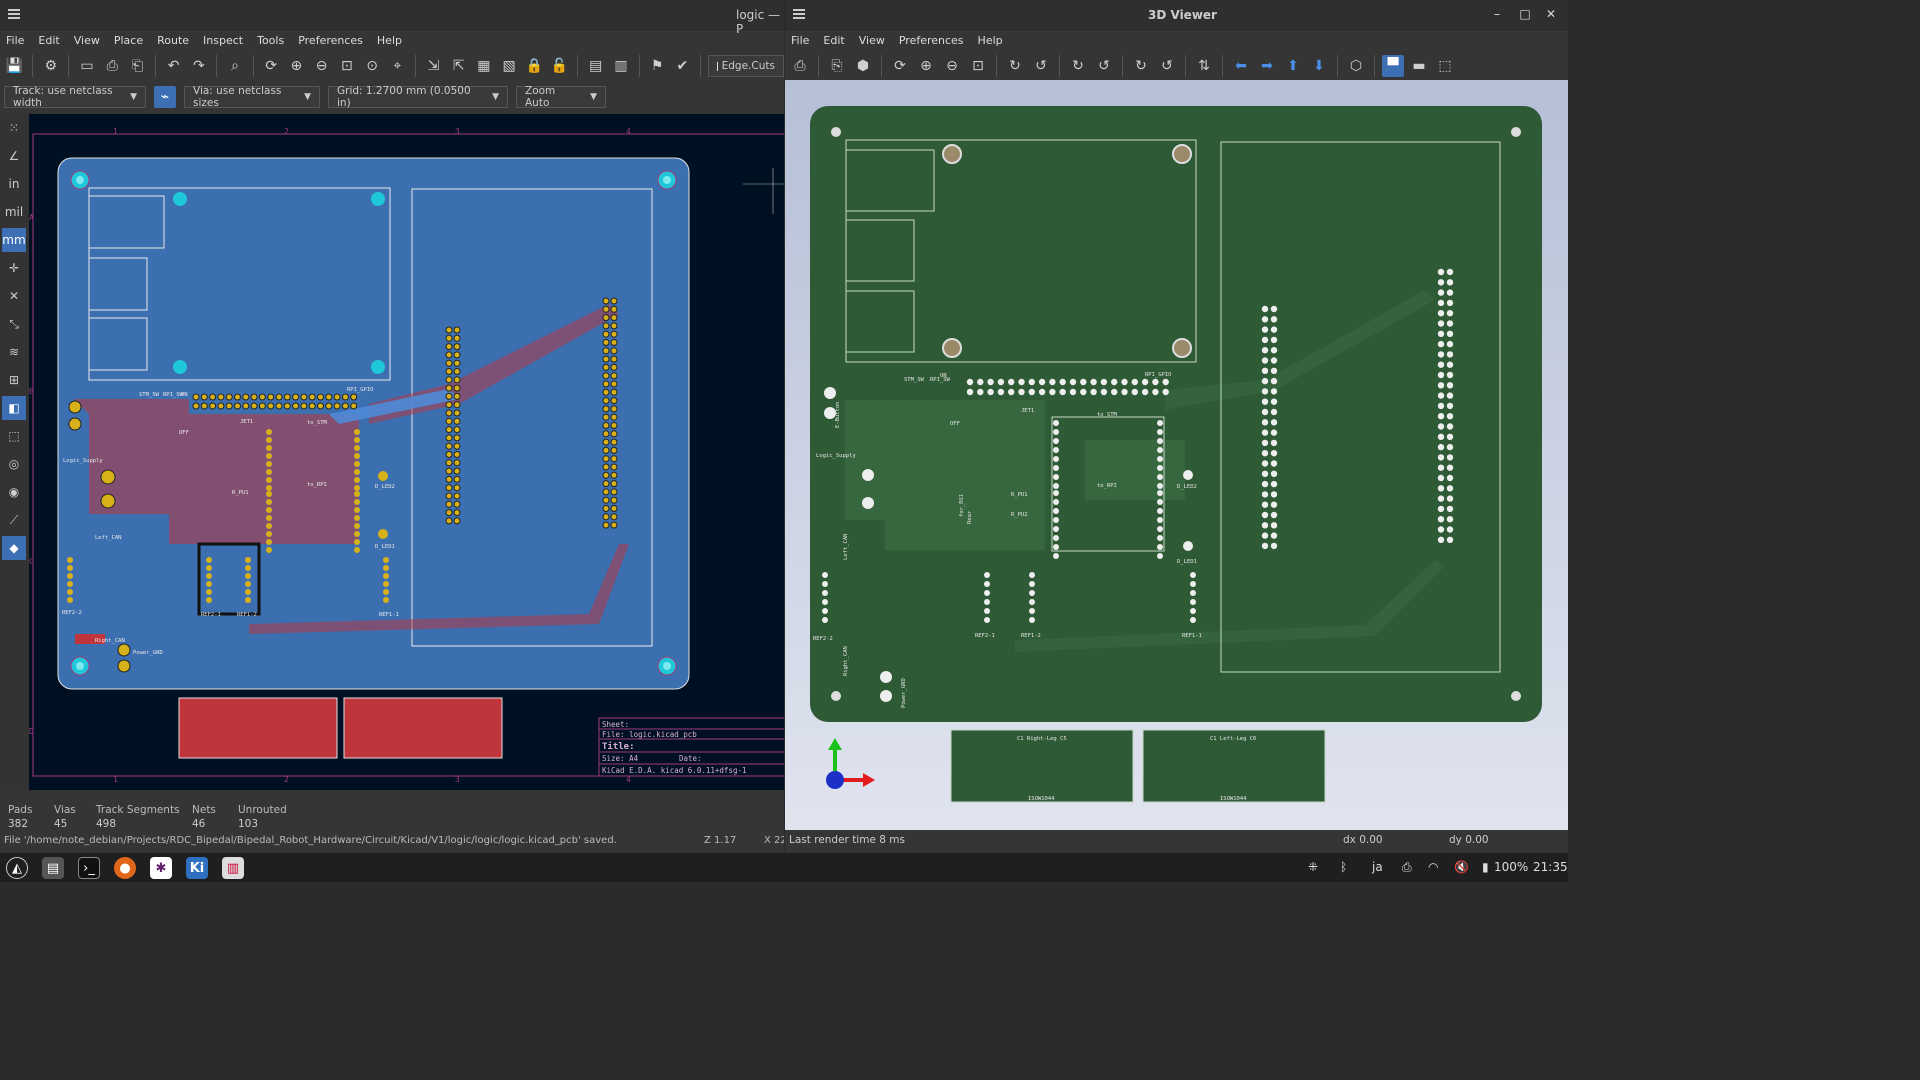 This screenshot has height=1080, width=1920. I want to click on plot-icon: ⎗, so click(137, 66).